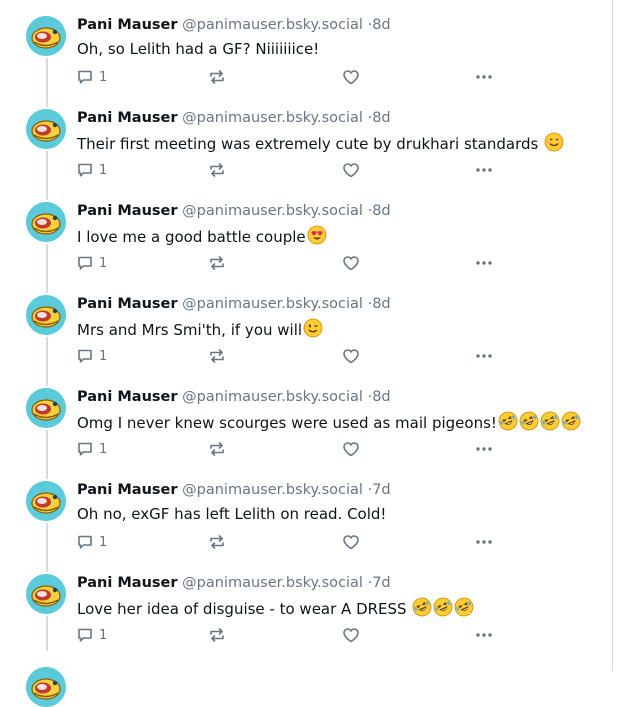  What do you see at coordinates (202, 236) in the screenshot?
I see `post-text: I love me a good battle couple` at bounding box center [202, 236].